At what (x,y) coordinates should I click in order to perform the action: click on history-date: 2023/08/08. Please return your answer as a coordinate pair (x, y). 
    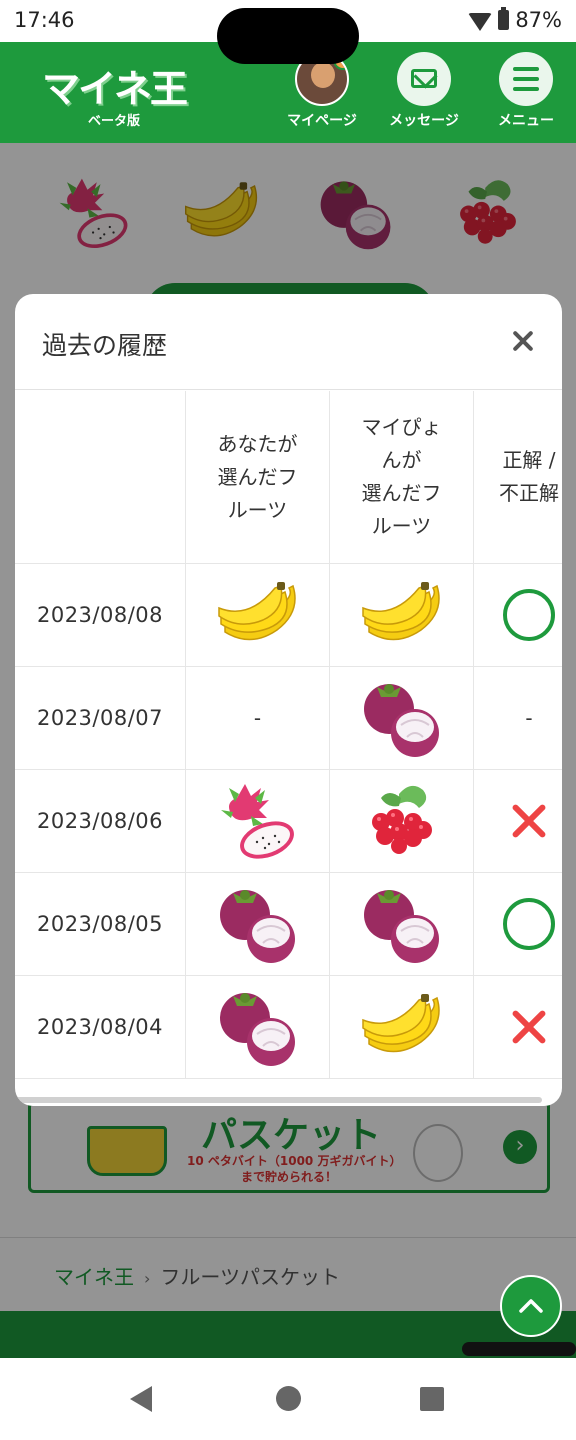
    Looking at the image, I should click on (100, 615).